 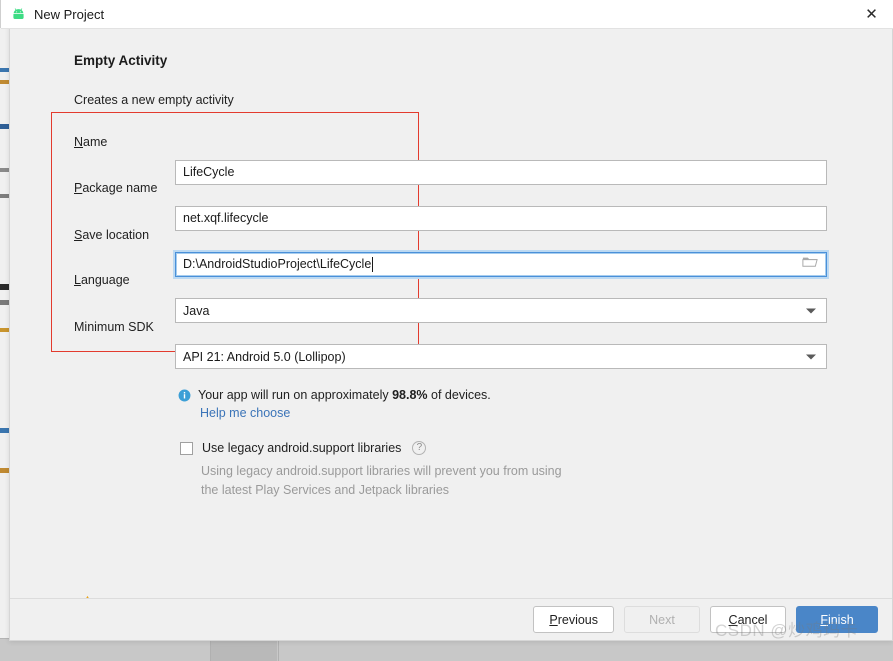 What do you see at coordinates (447, 14) in the screenshot?
I see `dialog-titlebar: New Project ✕` at bounding box center [447, 14].